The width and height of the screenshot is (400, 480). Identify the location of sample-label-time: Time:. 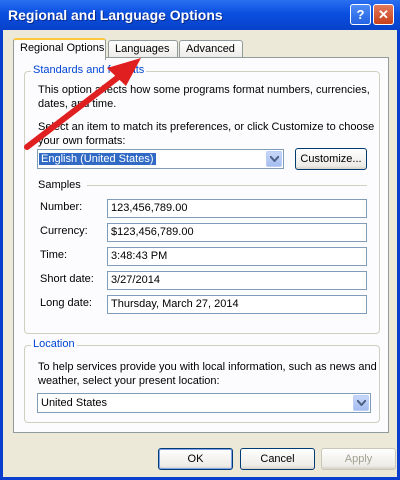
(54, 255).